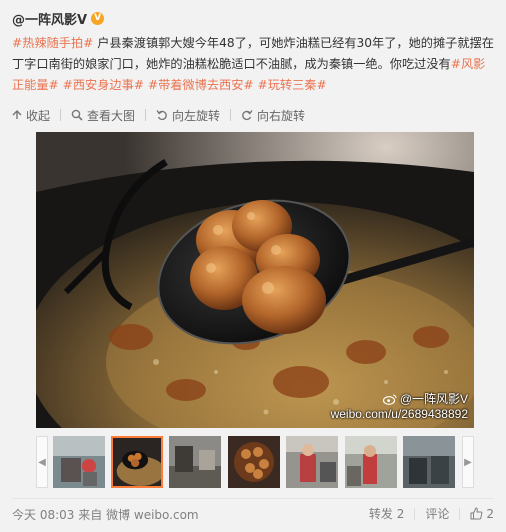  What do you see at coordinates (98, 18) in the screenshot?
I see `verified-badge-icon: V` at bounding box center [98, 18].